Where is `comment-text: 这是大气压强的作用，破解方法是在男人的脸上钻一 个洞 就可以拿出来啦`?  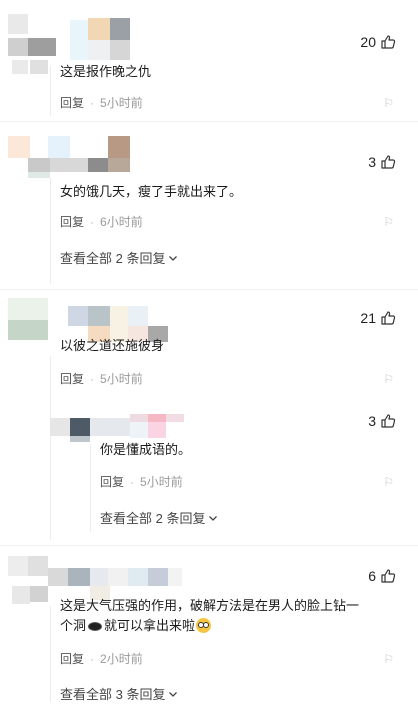 comment-text: 这是大气压强的作用，破解方法是在男人的脸上钻一 个洞 就可以拿出来啦 is located at coordinates (230, 616).